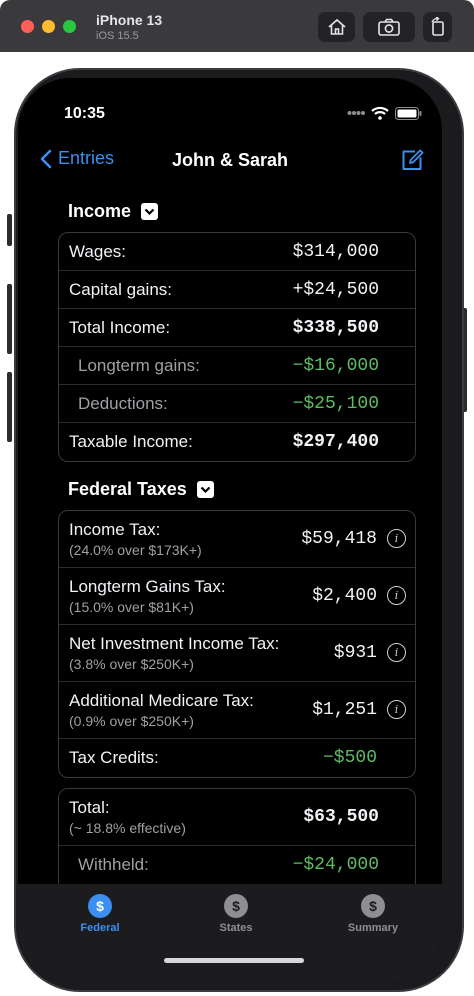 This screenshot has height=996, width=474. Describe the element at coordinates (84, 113) in the screenshot. I see `status-time: 10:35` at that location.